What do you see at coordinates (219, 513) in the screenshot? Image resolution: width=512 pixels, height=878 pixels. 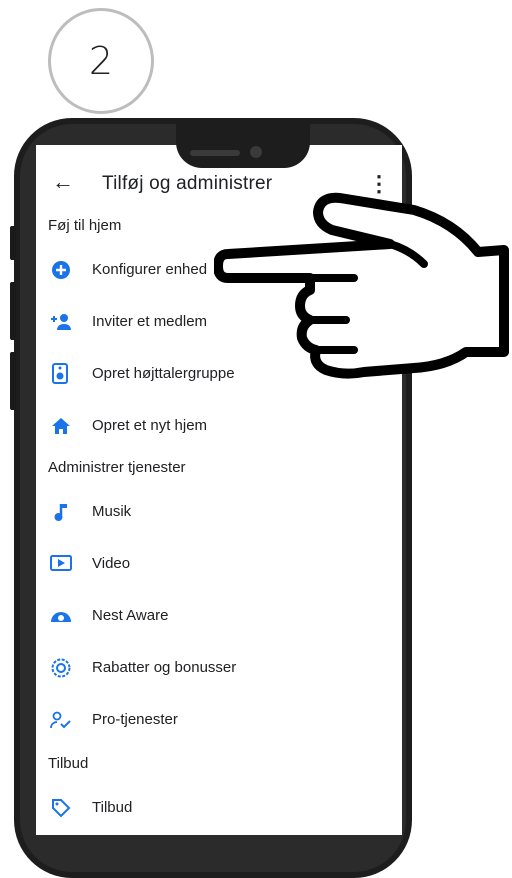 I see `menu-item-music: Musik` at bounding box center [219, 513].